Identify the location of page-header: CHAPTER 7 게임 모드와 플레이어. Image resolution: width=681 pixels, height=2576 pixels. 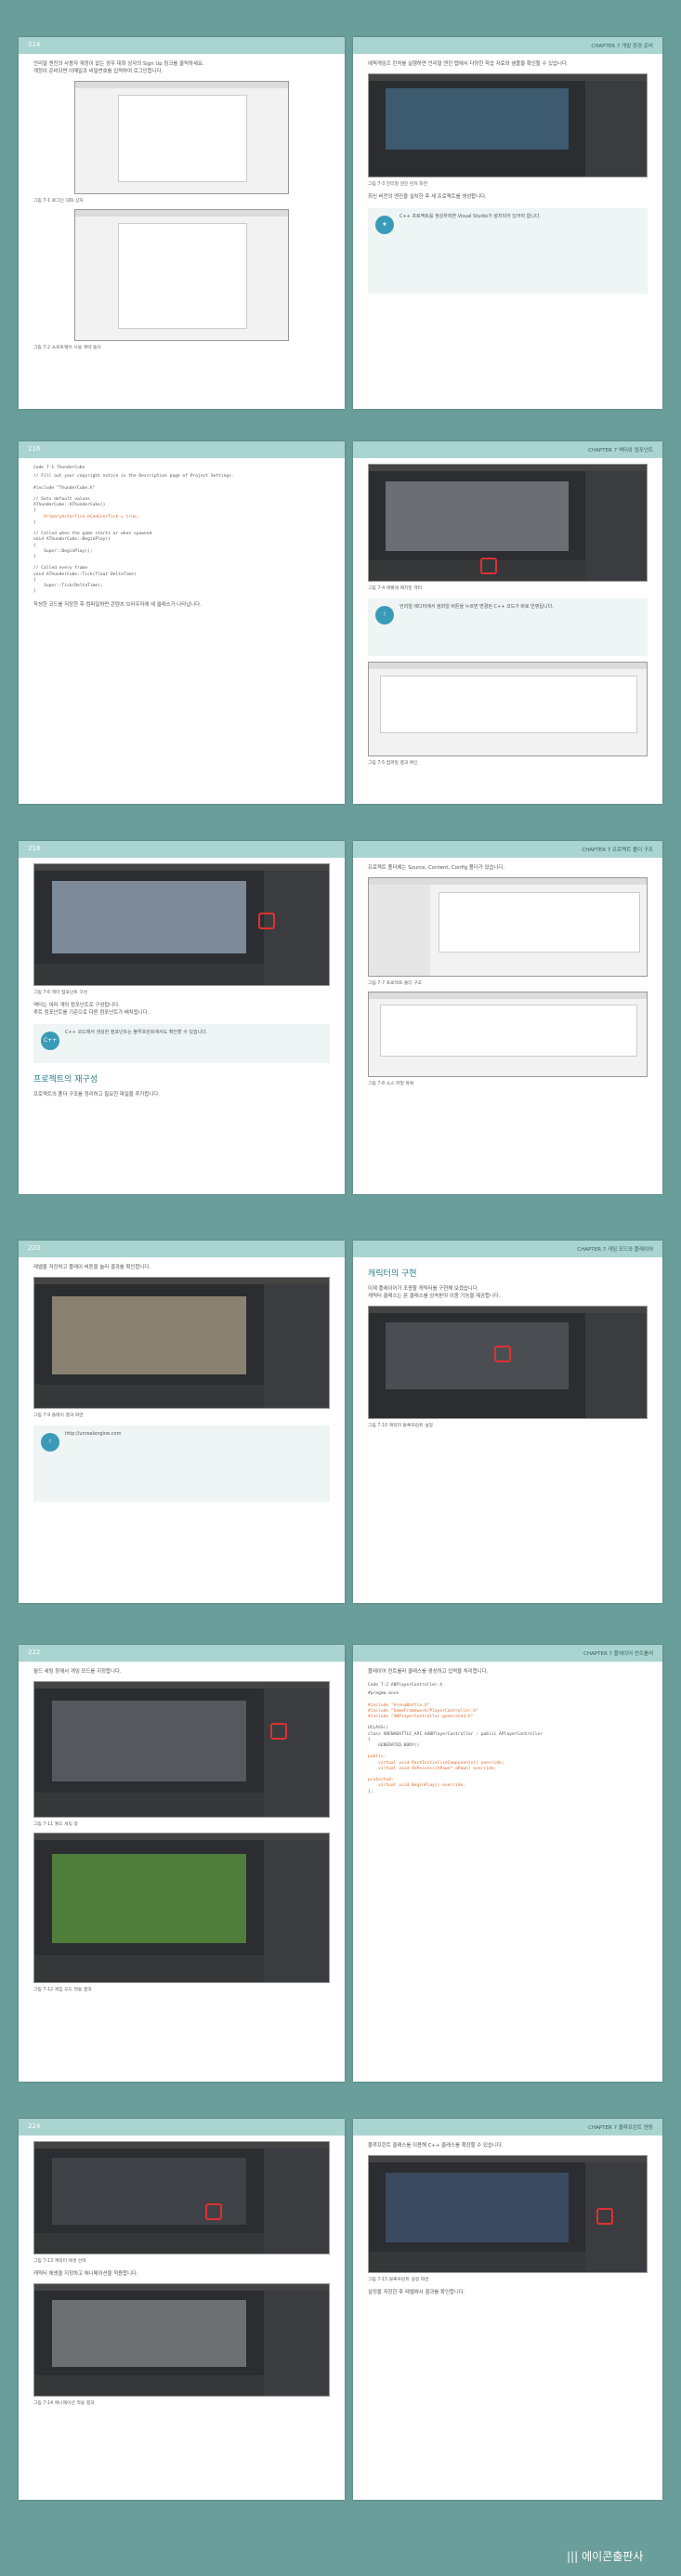
(507, 1249).